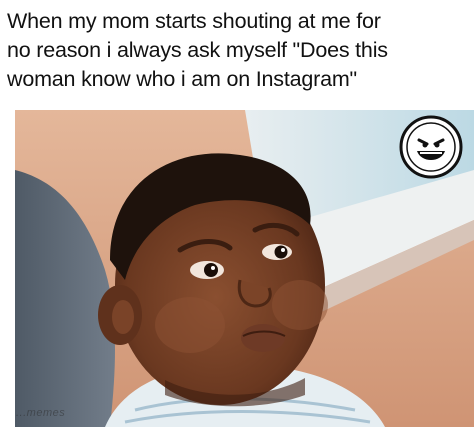 This screenshot has width=474, height=427. I want to click on baby-lips, so click(263, 338).